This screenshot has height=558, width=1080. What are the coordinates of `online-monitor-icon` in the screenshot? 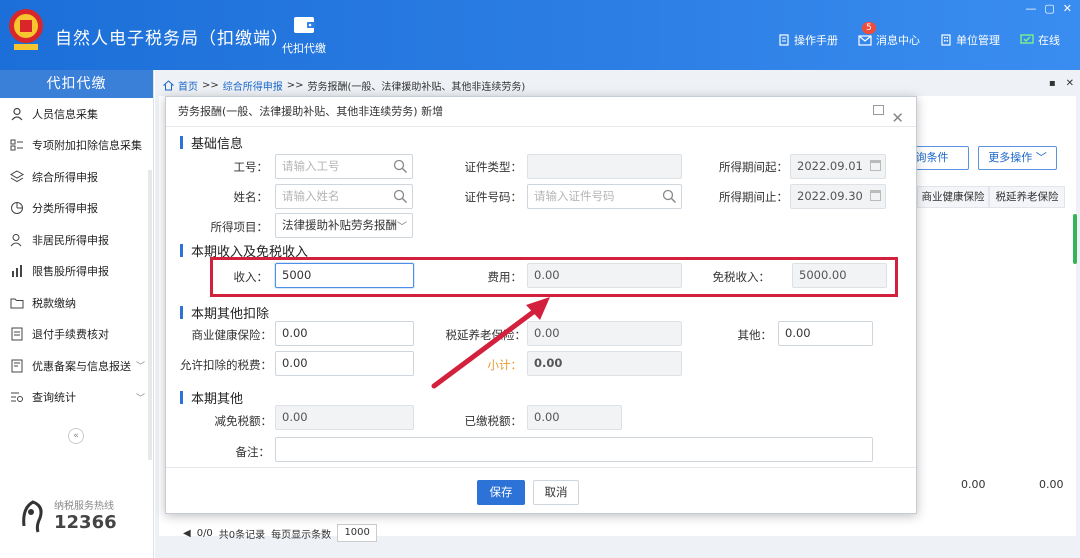 It's located at (1027, 39).